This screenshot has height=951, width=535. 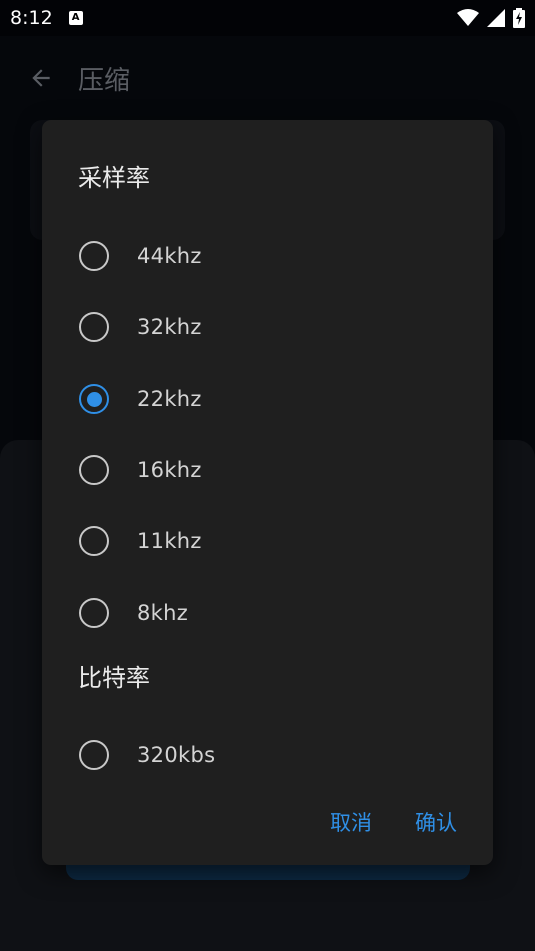 I want to click on option-label: 16khz, so click(x=169, y=470).